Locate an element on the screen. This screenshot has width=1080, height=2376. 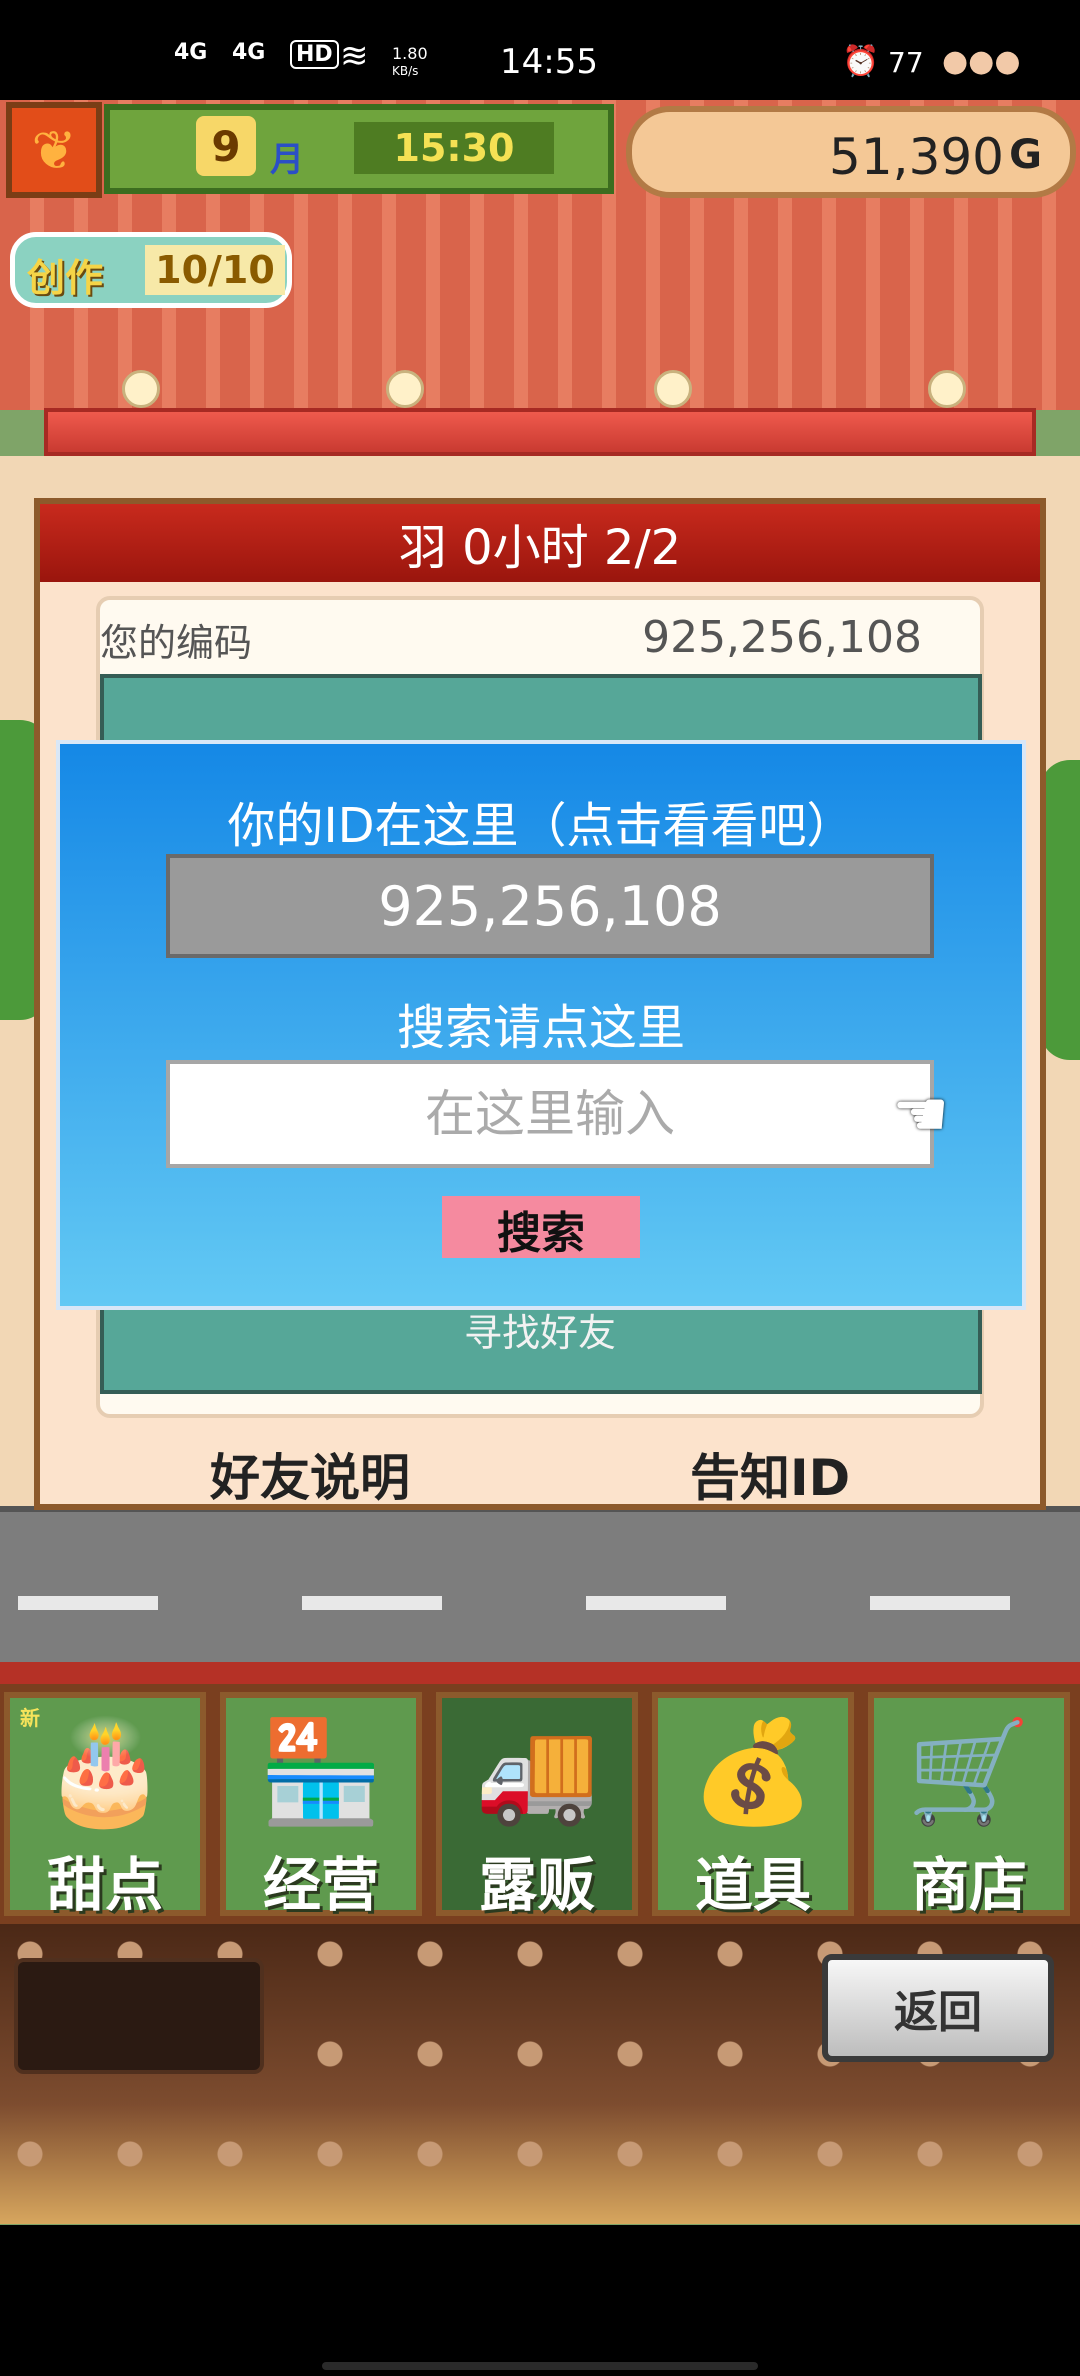
menu-item-management: 🏪 经营 is located at coordinates (321, 1805).